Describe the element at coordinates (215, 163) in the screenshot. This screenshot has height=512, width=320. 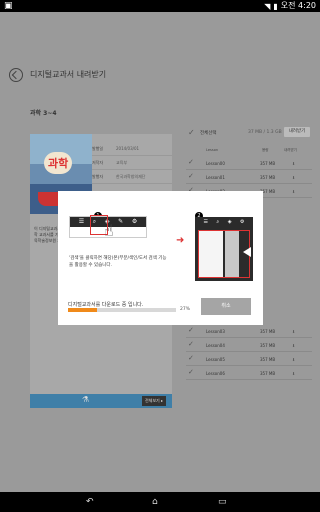
I see `lesson-name: Lesson00` at that location.